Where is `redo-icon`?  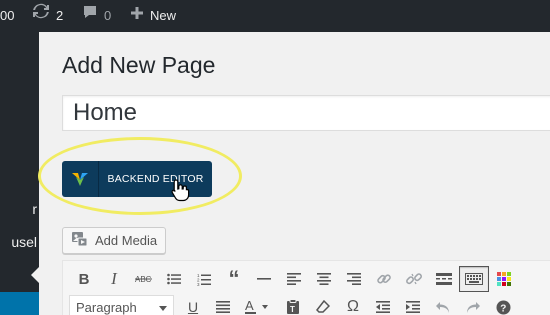
redo-icon is located at coordinates (473, 307).